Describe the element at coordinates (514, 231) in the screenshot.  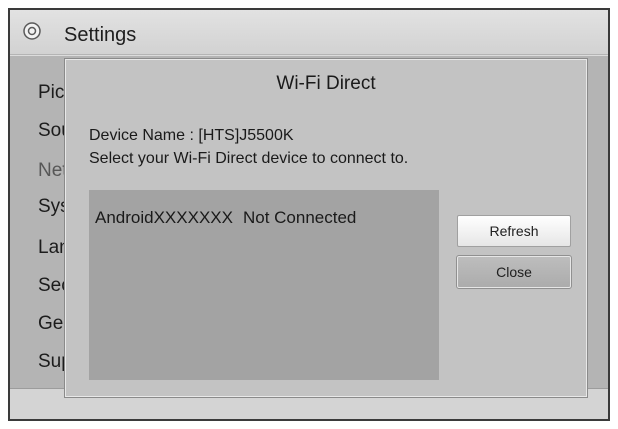
I see `refresh-button: Refresh` at that location.